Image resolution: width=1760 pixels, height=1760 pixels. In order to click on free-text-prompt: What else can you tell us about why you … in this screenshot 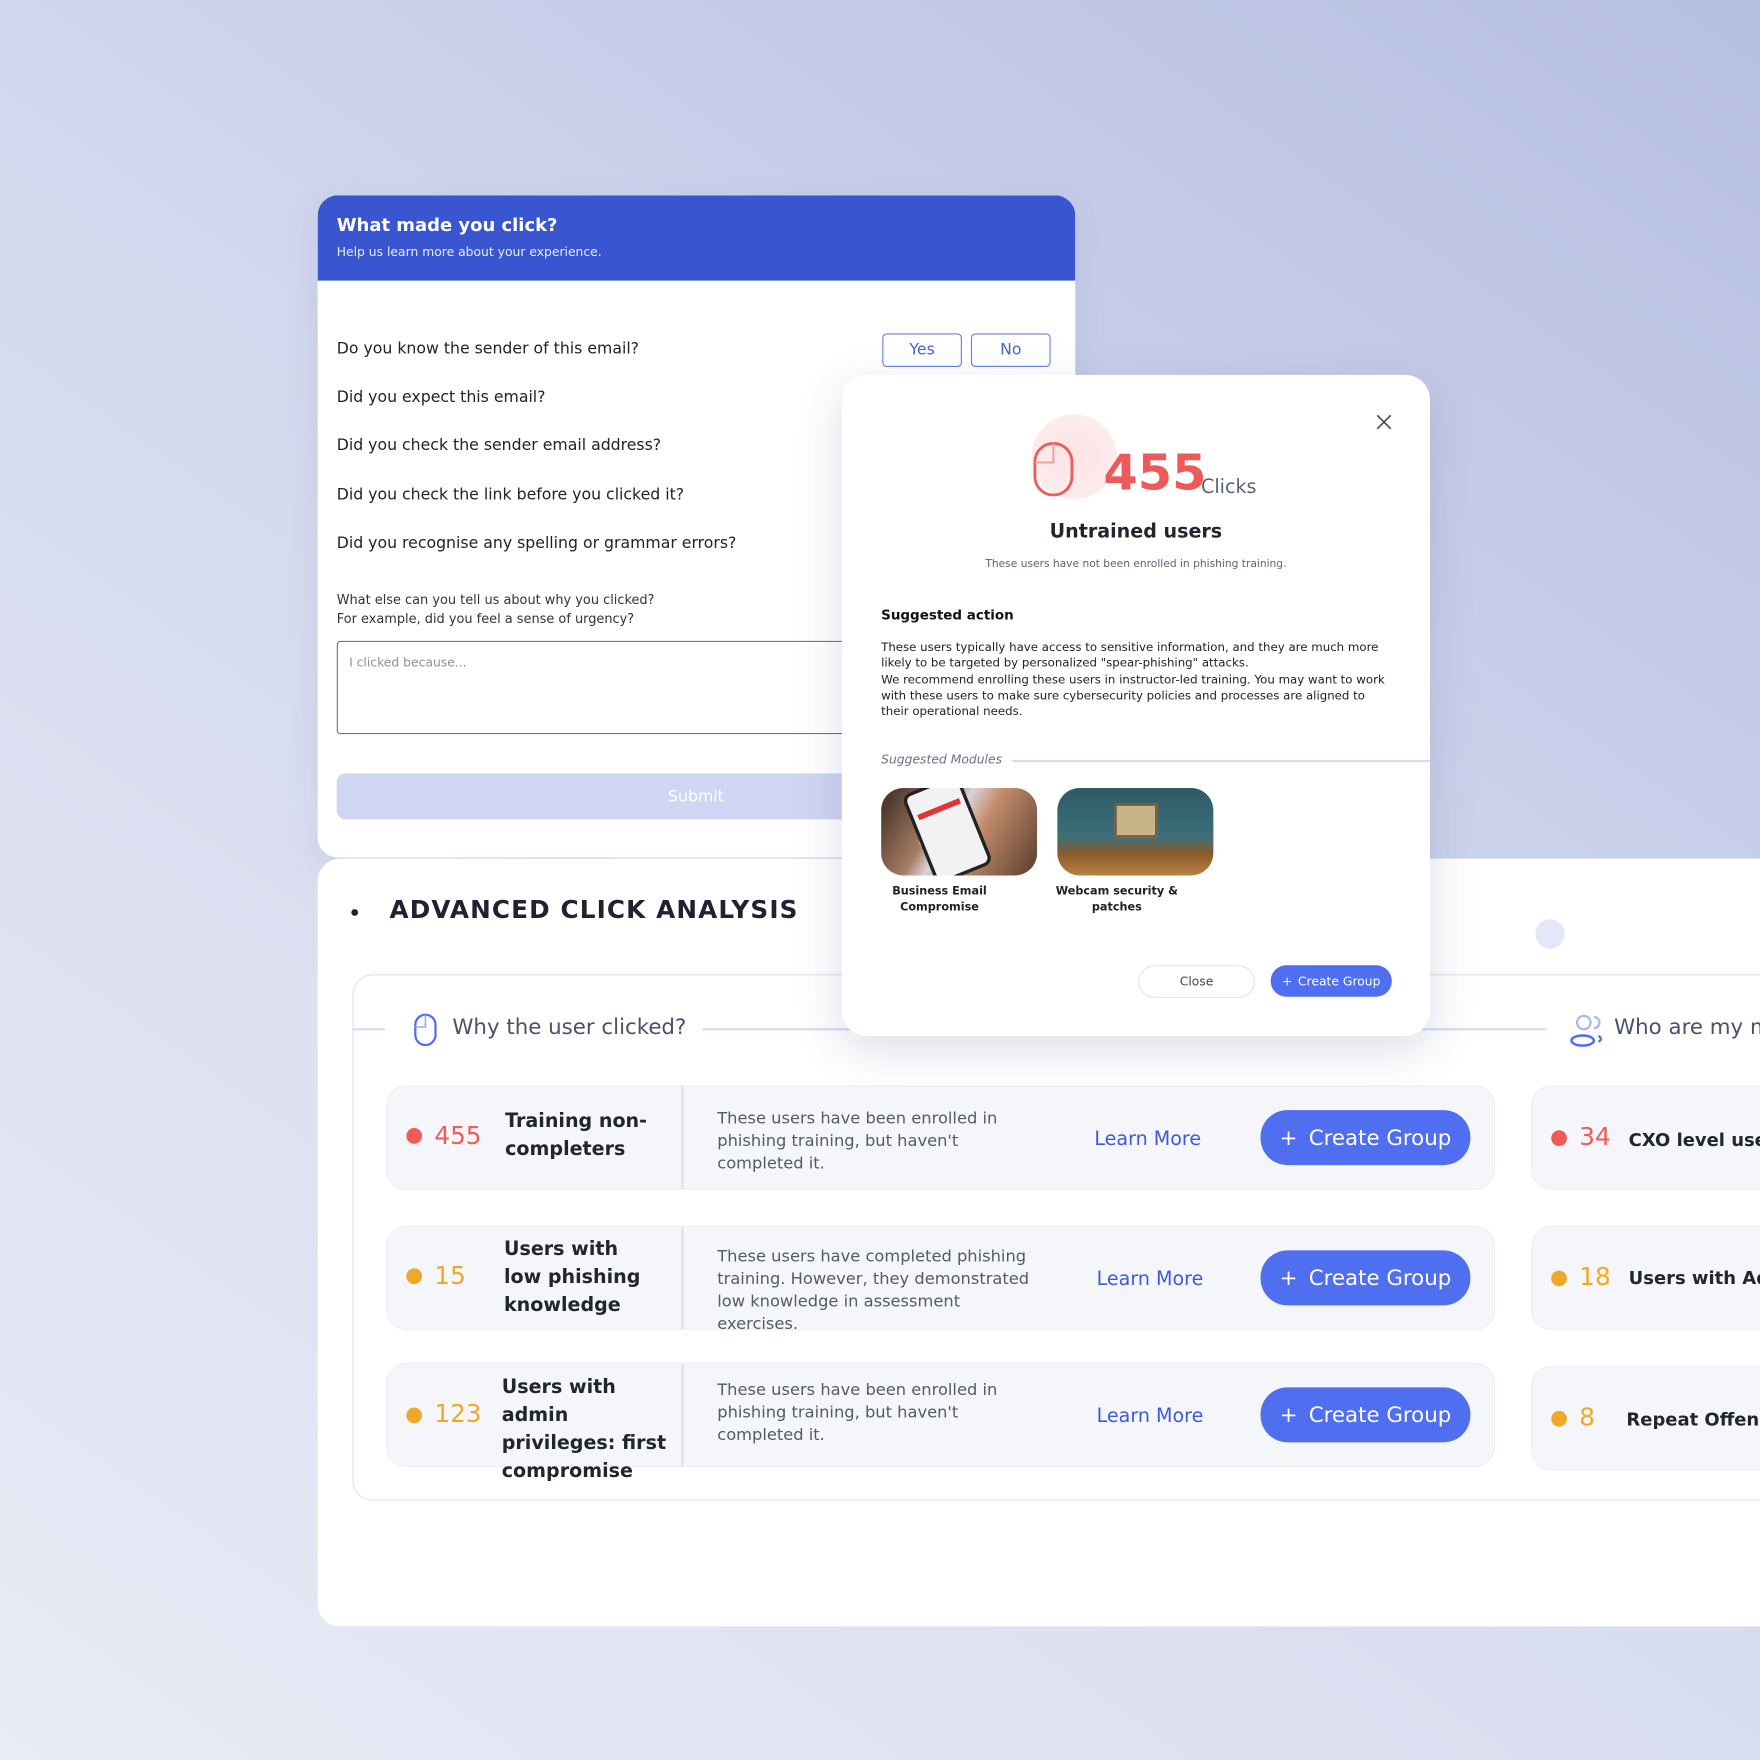, I will do `click(495, 599)`.